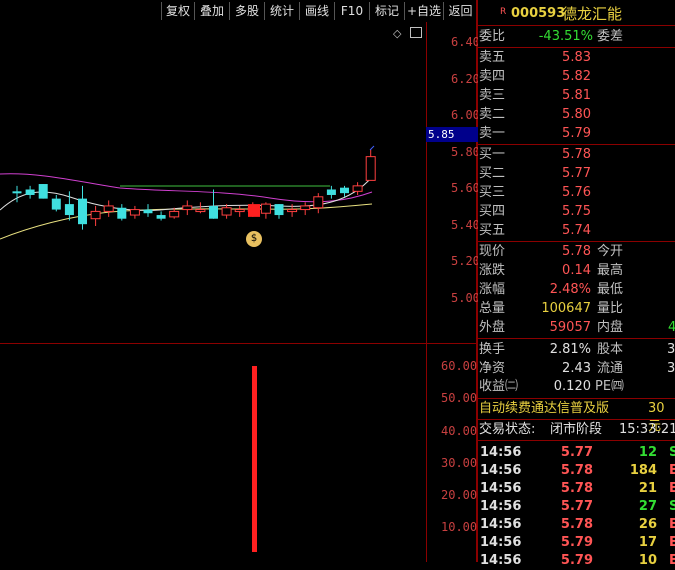  Describe the element at coordinates (551, 251) in the screenshot. I see `stat-row: 现价 5.78 今开` at that location.